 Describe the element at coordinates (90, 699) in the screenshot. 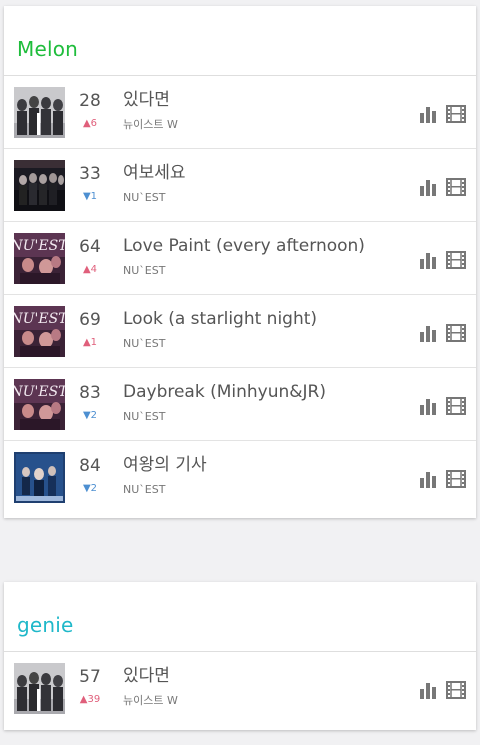

I see `rank-change: ▲39` at that location.